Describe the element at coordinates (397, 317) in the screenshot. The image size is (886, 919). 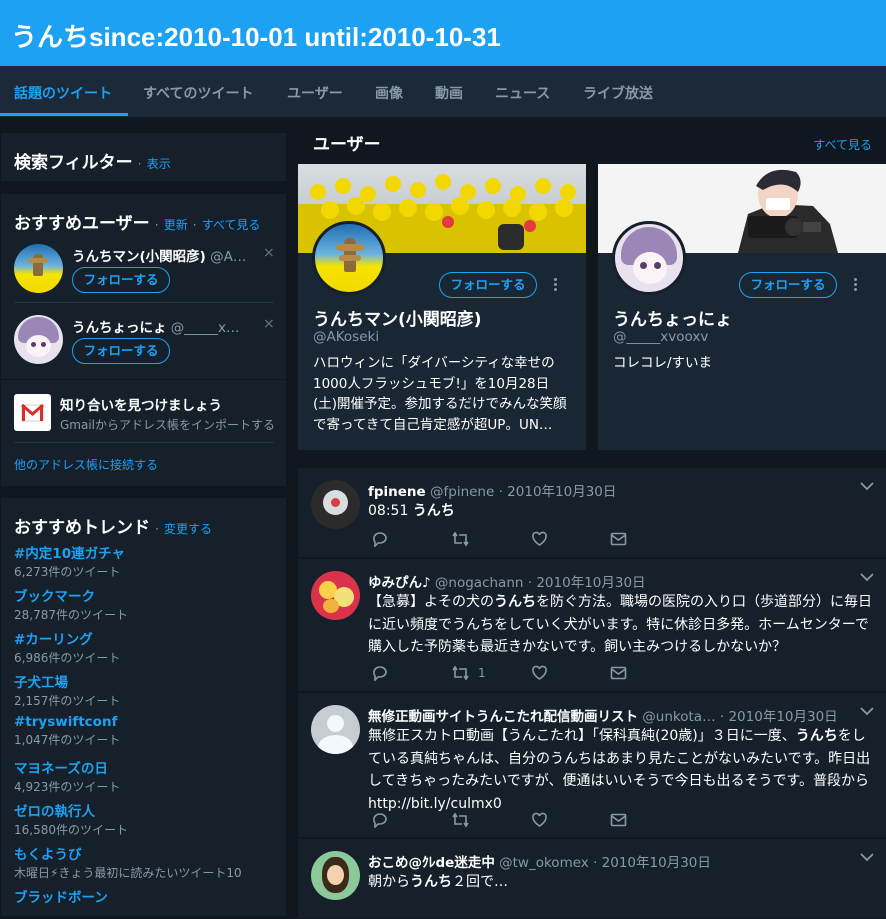
I see `card-user-name: うんちマン(小関昭彦)` at that location.